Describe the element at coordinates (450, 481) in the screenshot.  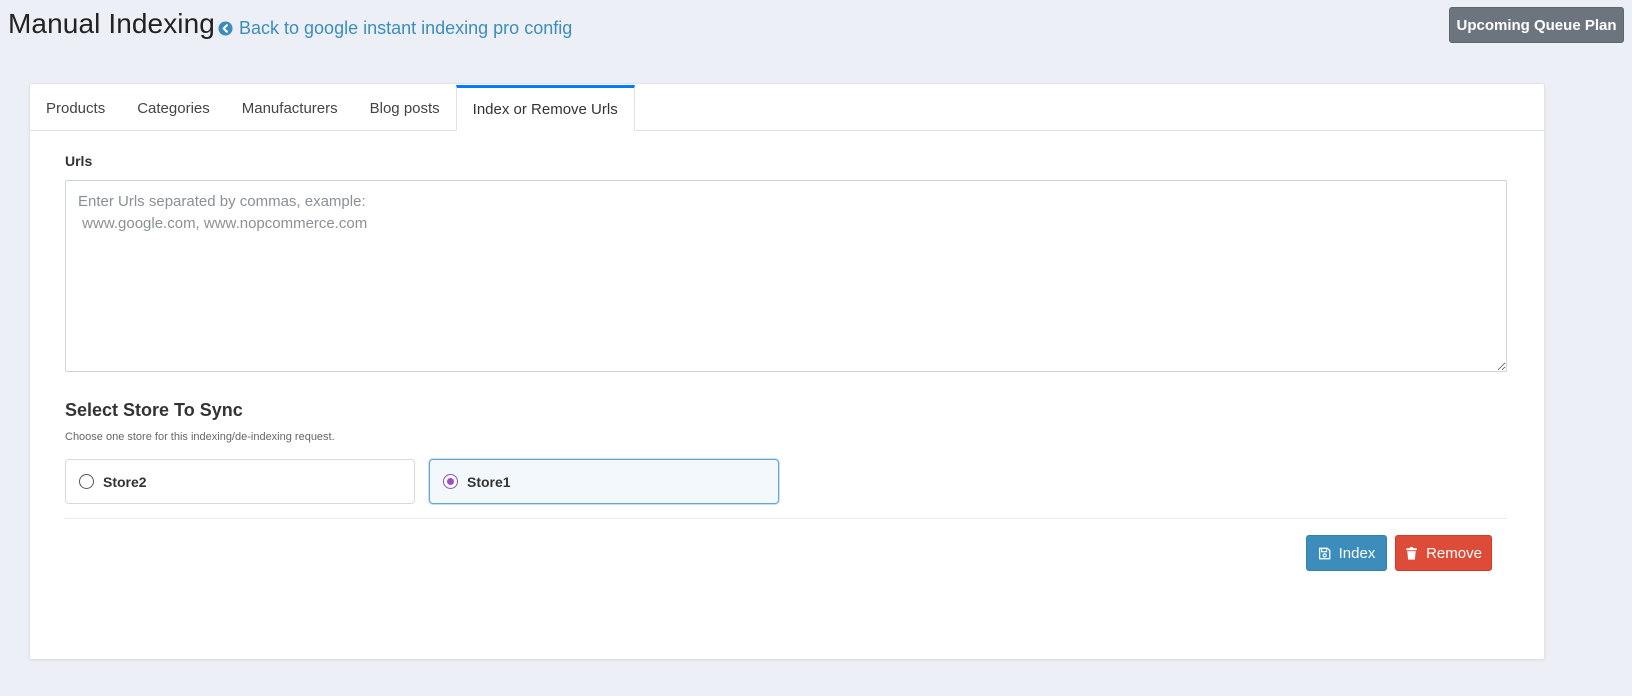
I see `store1-radio` at that location.